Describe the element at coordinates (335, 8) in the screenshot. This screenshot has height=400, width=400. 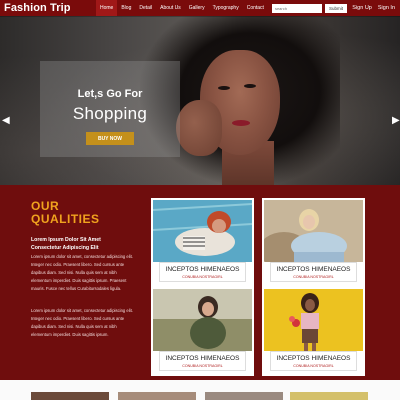
I see `submit-button: Submit` at that location.